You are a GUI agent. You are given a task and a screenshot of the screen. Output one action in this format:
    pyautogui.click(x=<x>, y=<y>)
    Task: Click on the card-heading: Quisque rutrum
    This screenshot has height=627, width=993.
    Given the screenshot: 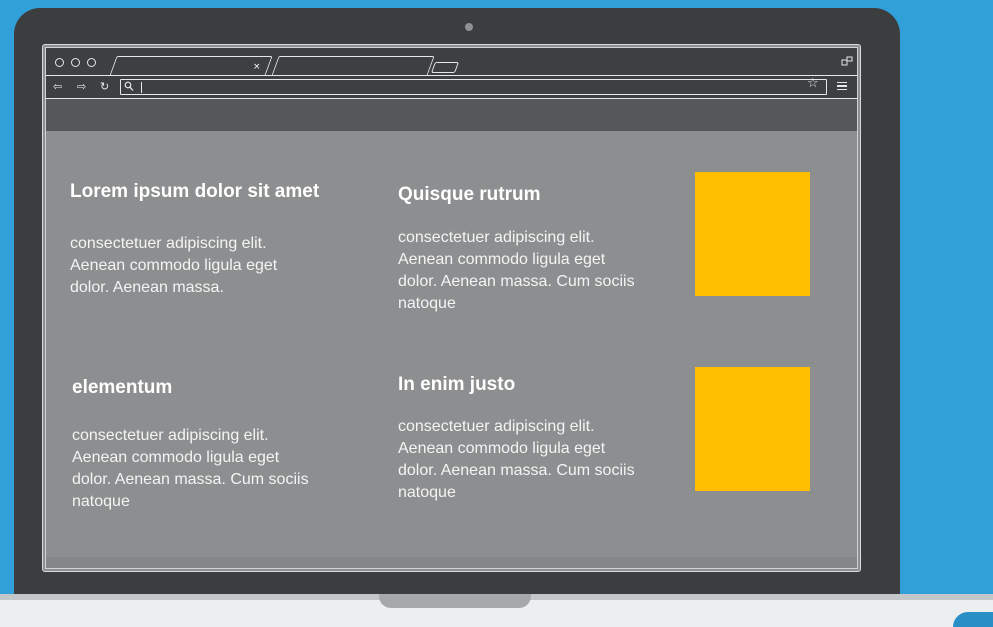 What is the action you would take?
    pyautogui.click(x=469, y=194)
    